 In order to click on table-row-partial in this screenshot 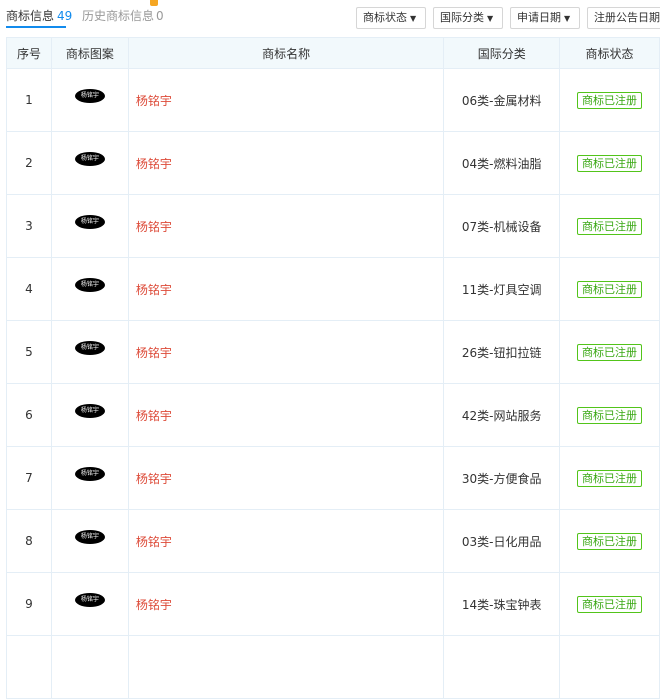, I will do `click(333, 667)`.